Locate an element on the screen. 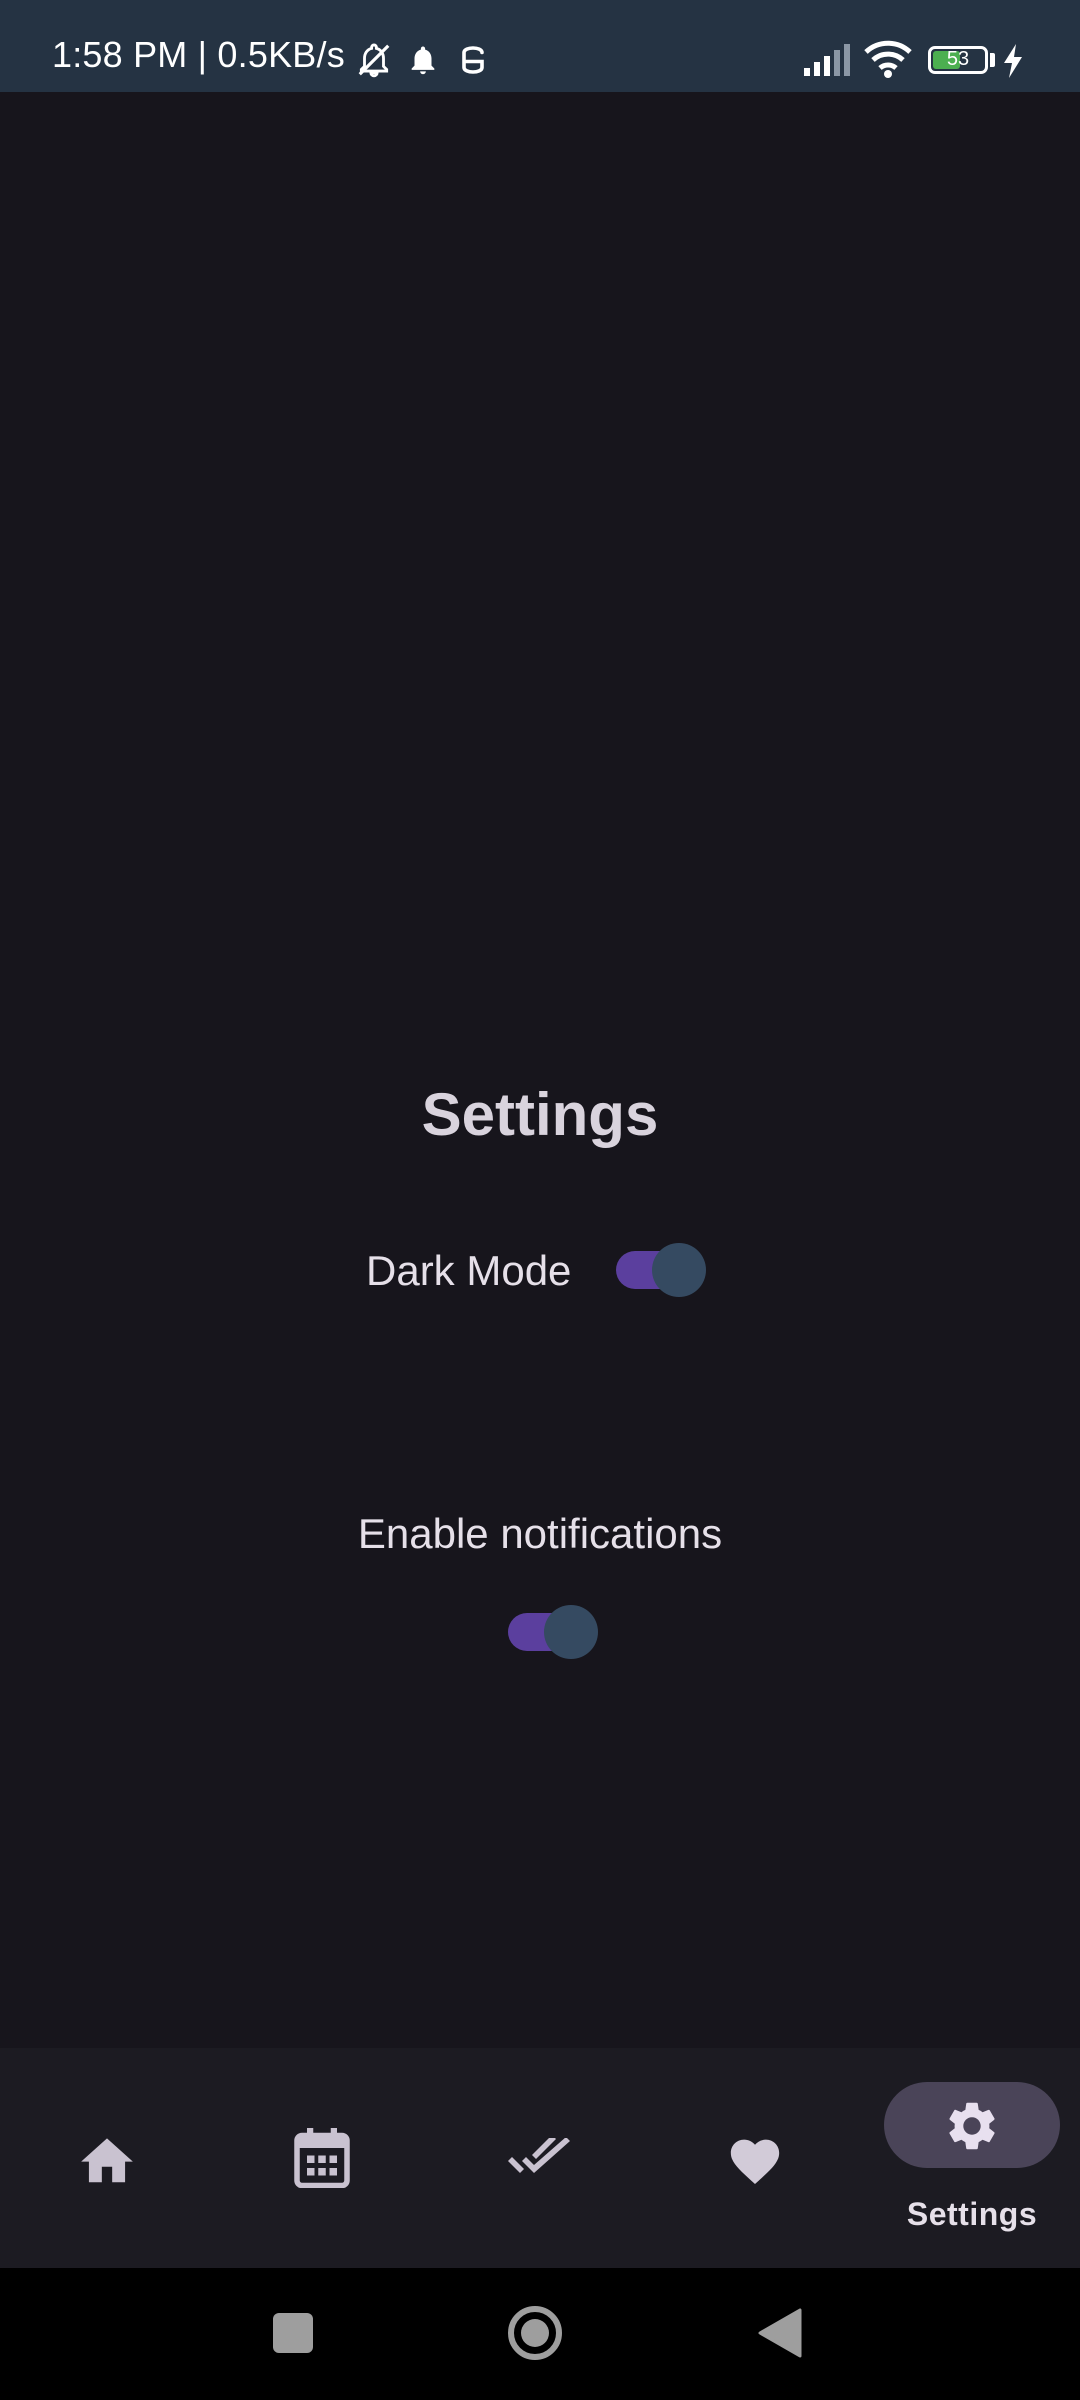 This screenshot has height=2400, width=1080. home-circle-icon is located at coordinates (535, 2333).